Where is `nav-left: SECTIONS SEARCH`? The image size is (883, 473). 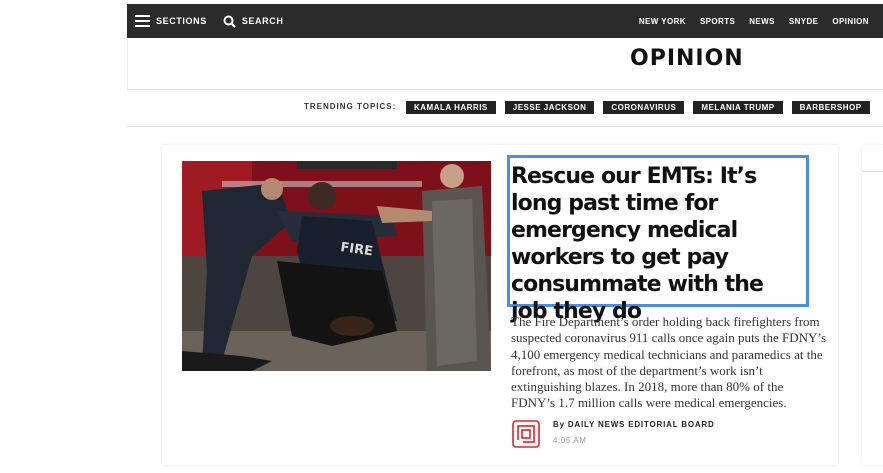 nav-left: SECTIONS SEARCH is located at coordinates (209, 21).